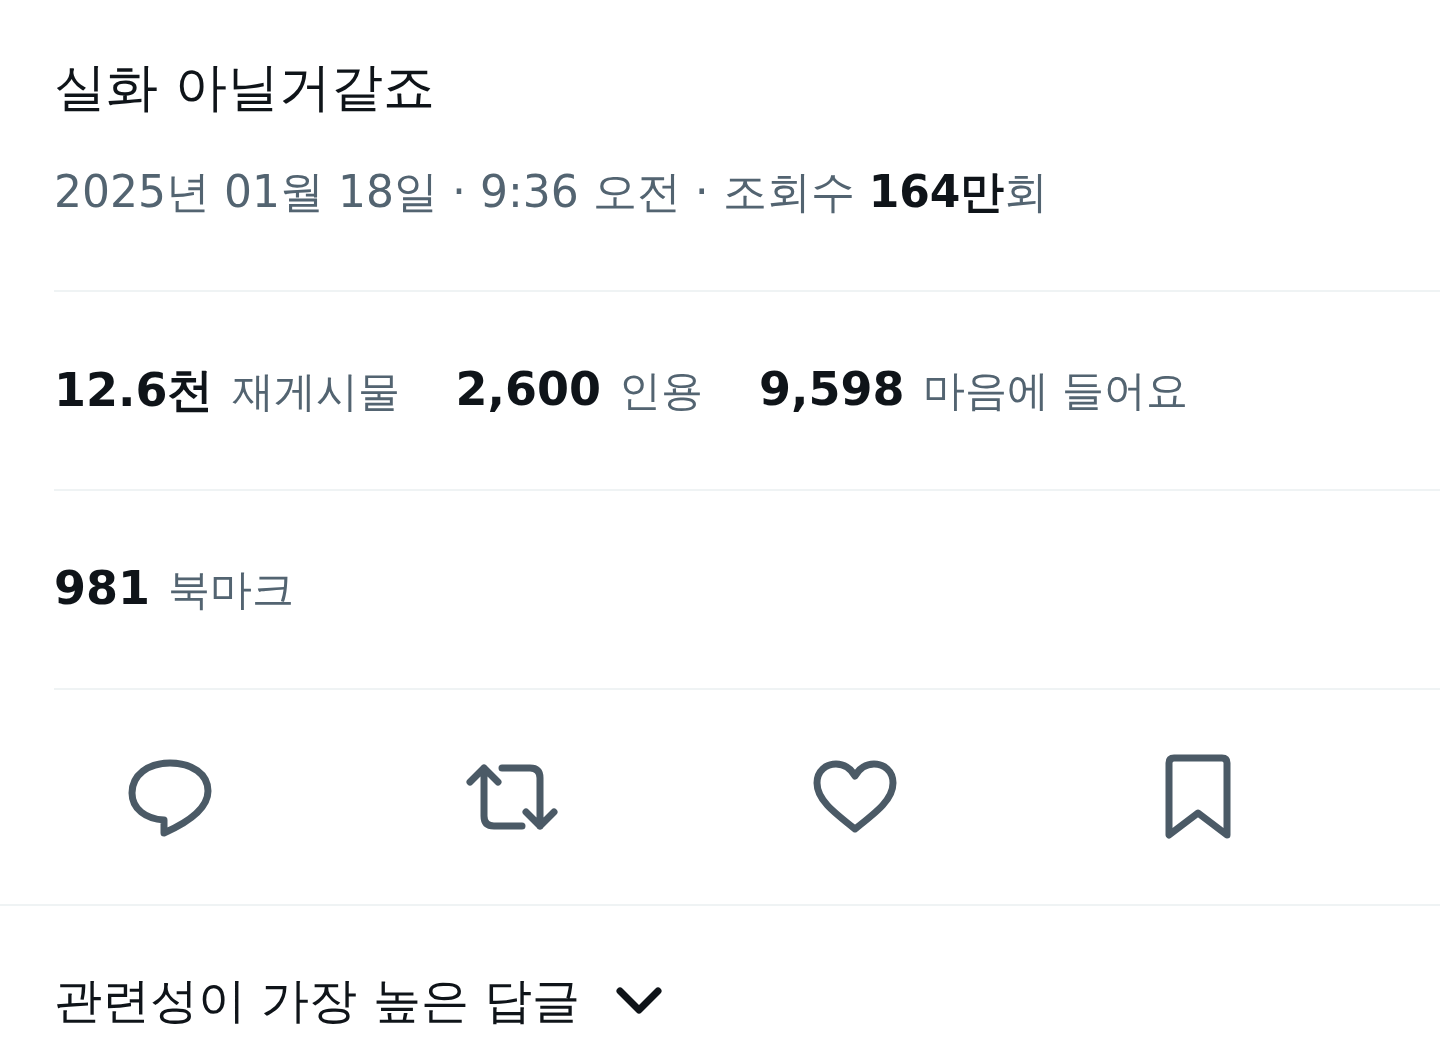  What do you see at coordinates (638, 1001) in the screenshot?
I see `chevron-down-icon` at bounding box center [638, 1001].